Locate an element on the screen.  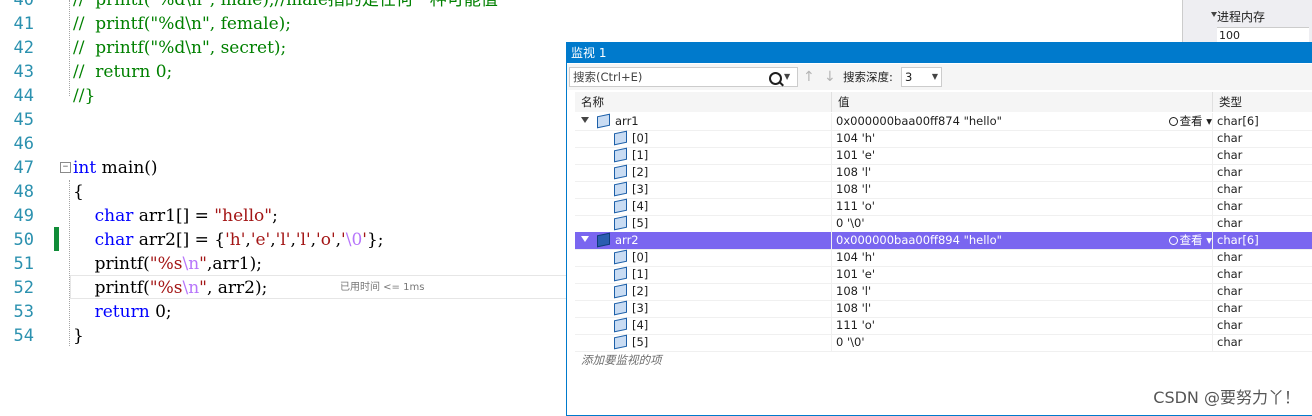
variable-value: 111 'o' is located at coordinates (855, 325).